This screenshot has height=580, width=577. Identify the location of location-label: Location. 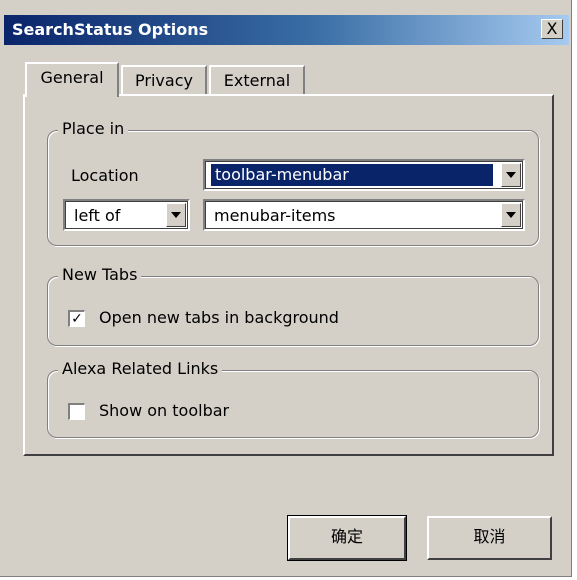
(105, 175).